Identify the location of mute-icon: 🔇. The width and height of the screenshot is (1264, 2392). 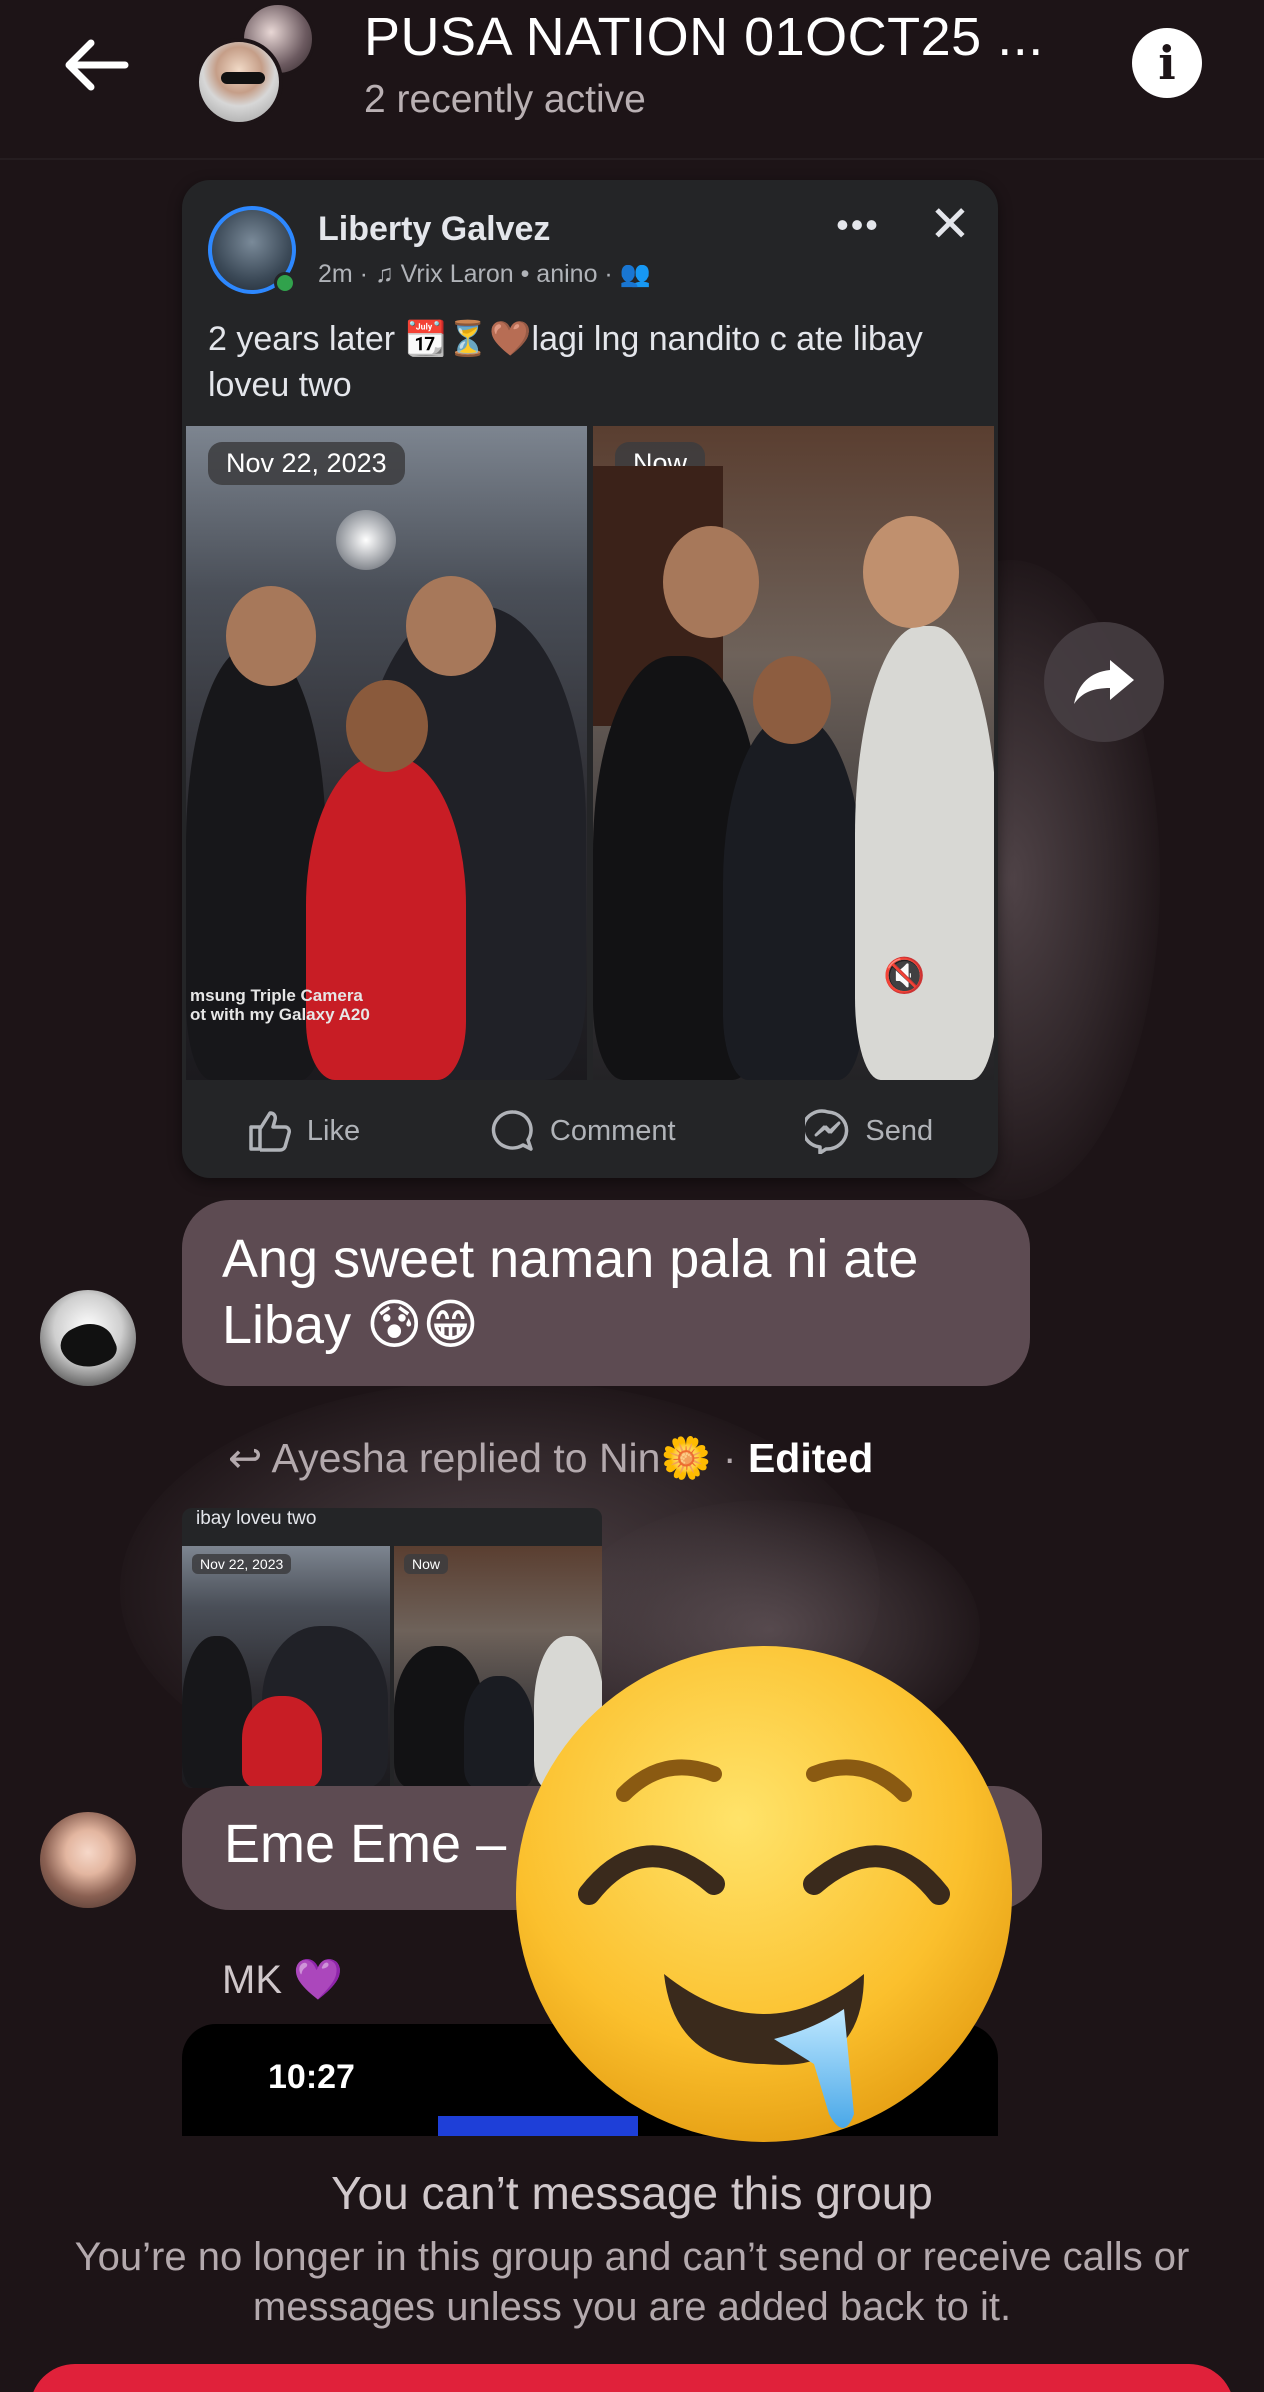
(904, 976).